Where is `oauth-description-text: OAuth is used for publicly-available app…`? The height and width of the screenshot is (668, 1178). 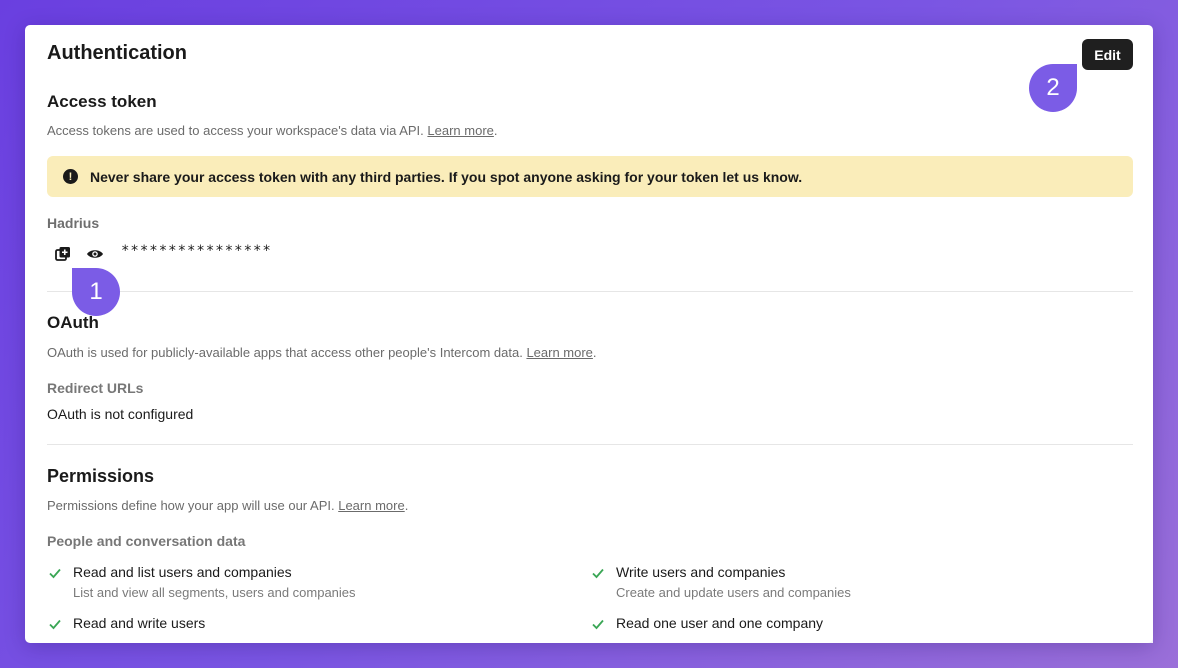 oauth-description-text: OAuth is used for publicly-available app… is located at coordinates (285, 352).